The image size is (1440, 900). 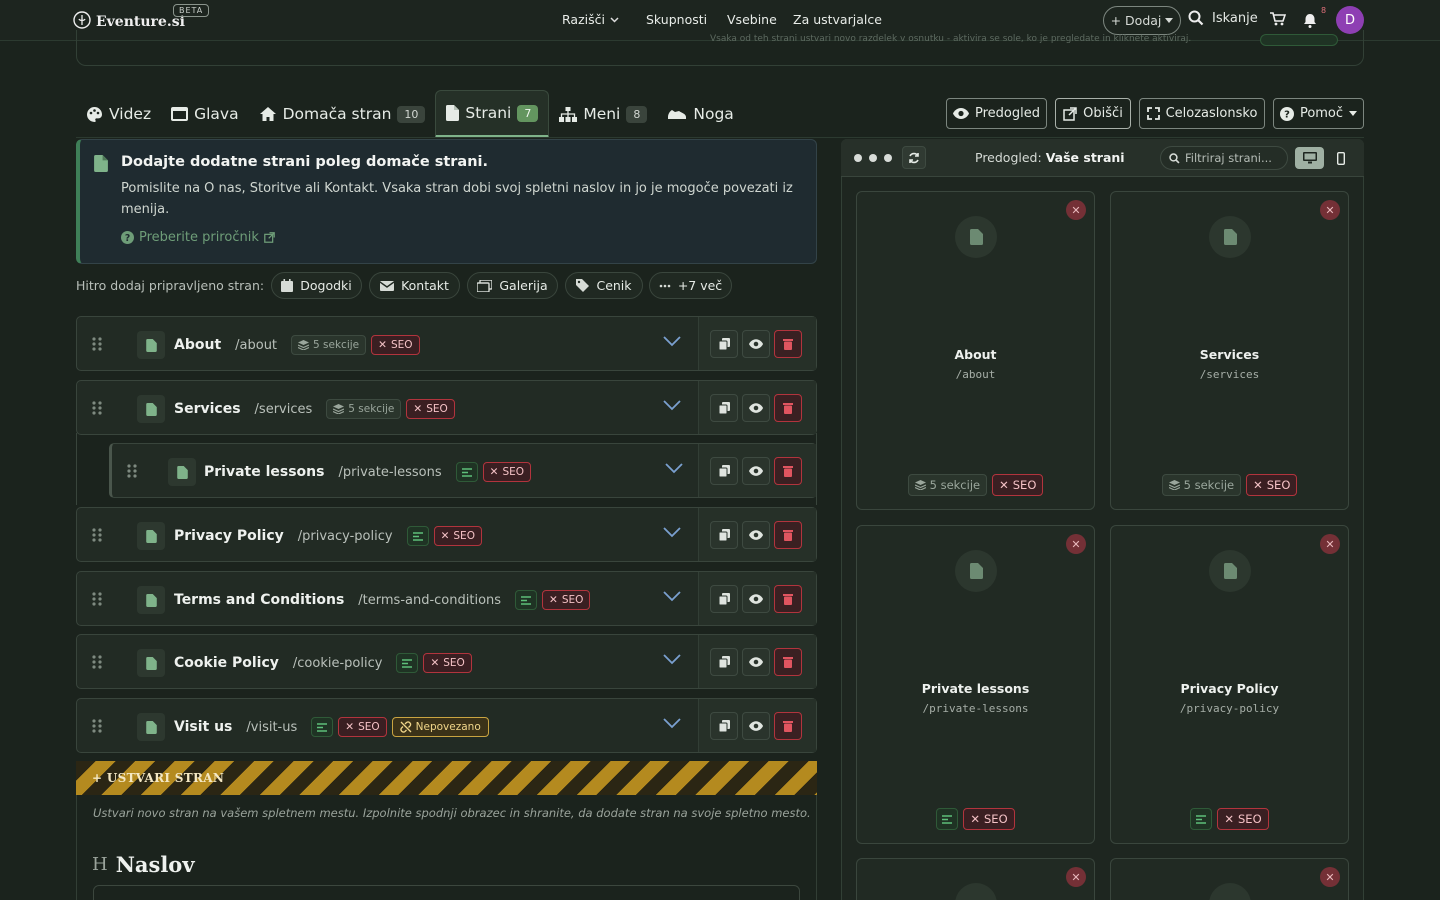 What do you see at coordinates (155, 864) in the screenshot?
I see `title-field-text: Naslov` at bounding box center [155, 864].